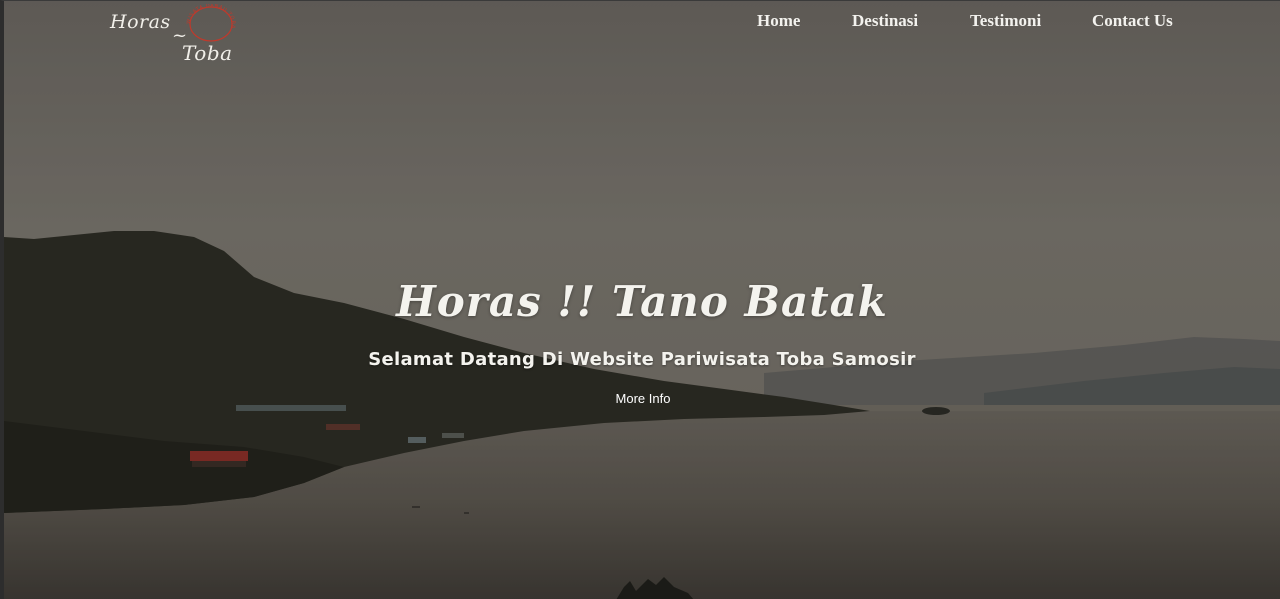  I want to click on logo-text-horas: Horas, so click(140, 22).